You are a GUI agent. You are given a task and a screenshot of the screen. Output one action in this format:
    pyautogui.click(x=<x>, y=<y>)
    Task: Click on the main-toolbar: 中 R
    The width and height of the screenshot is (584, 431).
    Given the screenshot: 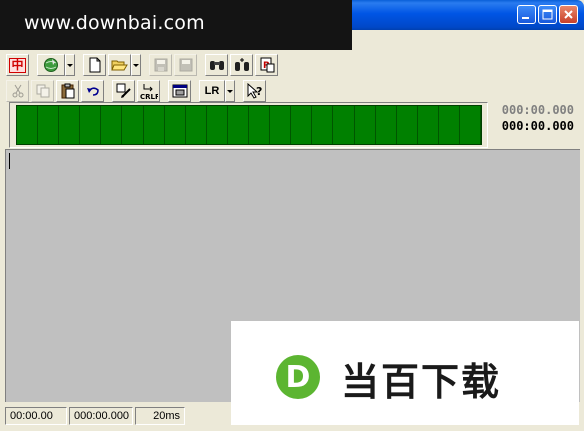 What is the action you would take?
    pyautogui.click(x=143, y=65)
    